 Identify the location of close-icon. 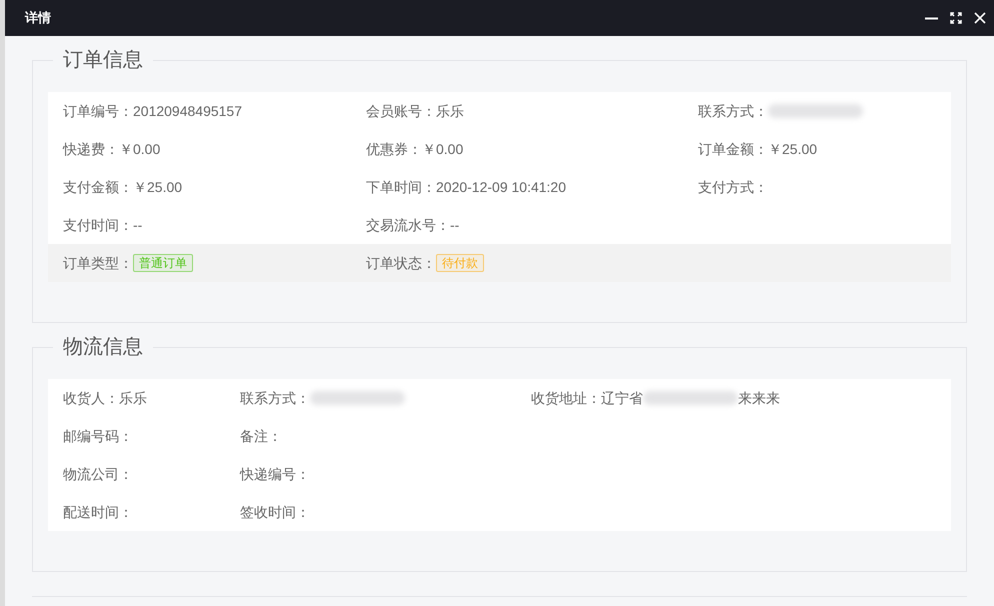
(980, 18).